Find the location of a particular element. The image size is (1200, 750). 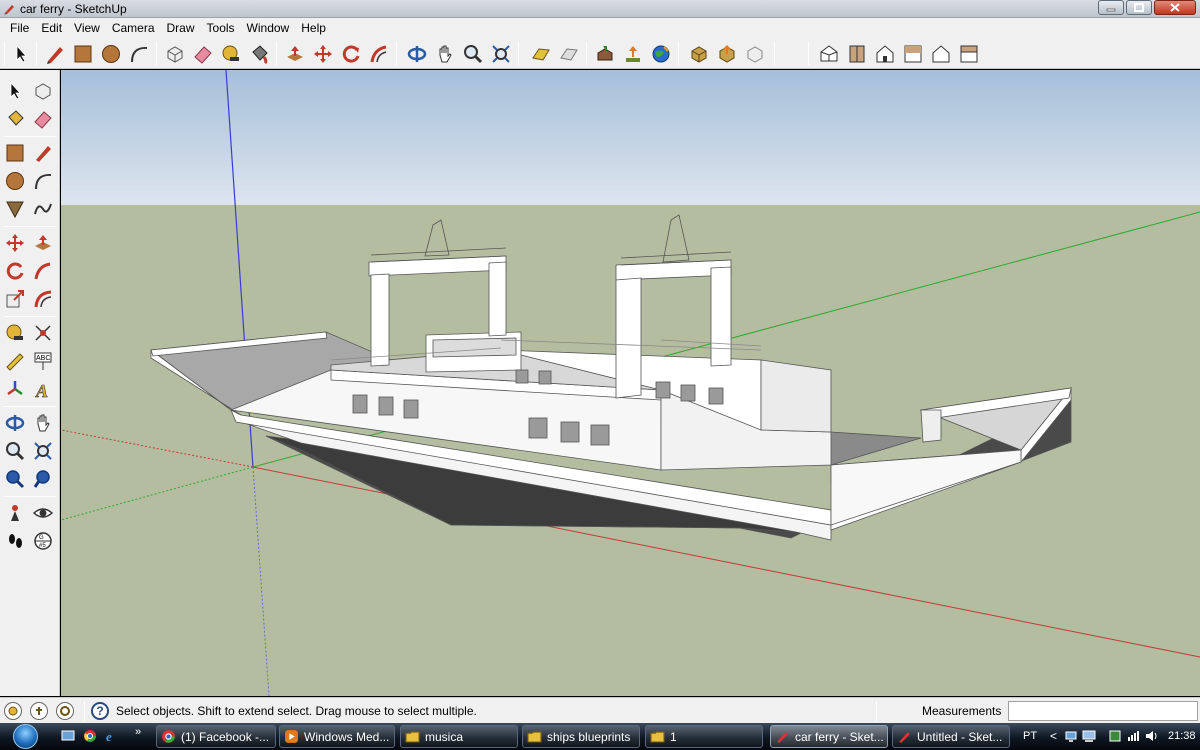

language-indicator: PT is located at coordinates (1030, 736).